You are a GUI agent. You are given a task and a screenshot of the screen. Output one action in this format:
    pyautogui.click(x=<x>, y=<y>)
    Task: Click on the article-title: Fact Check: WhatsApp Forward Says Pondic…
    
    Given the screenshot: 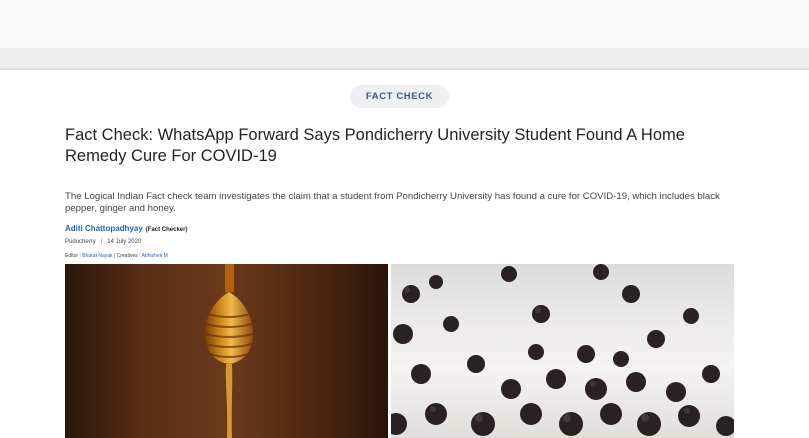 What is the action you would take?
    pyautogui.click(x=375, y=145)
    